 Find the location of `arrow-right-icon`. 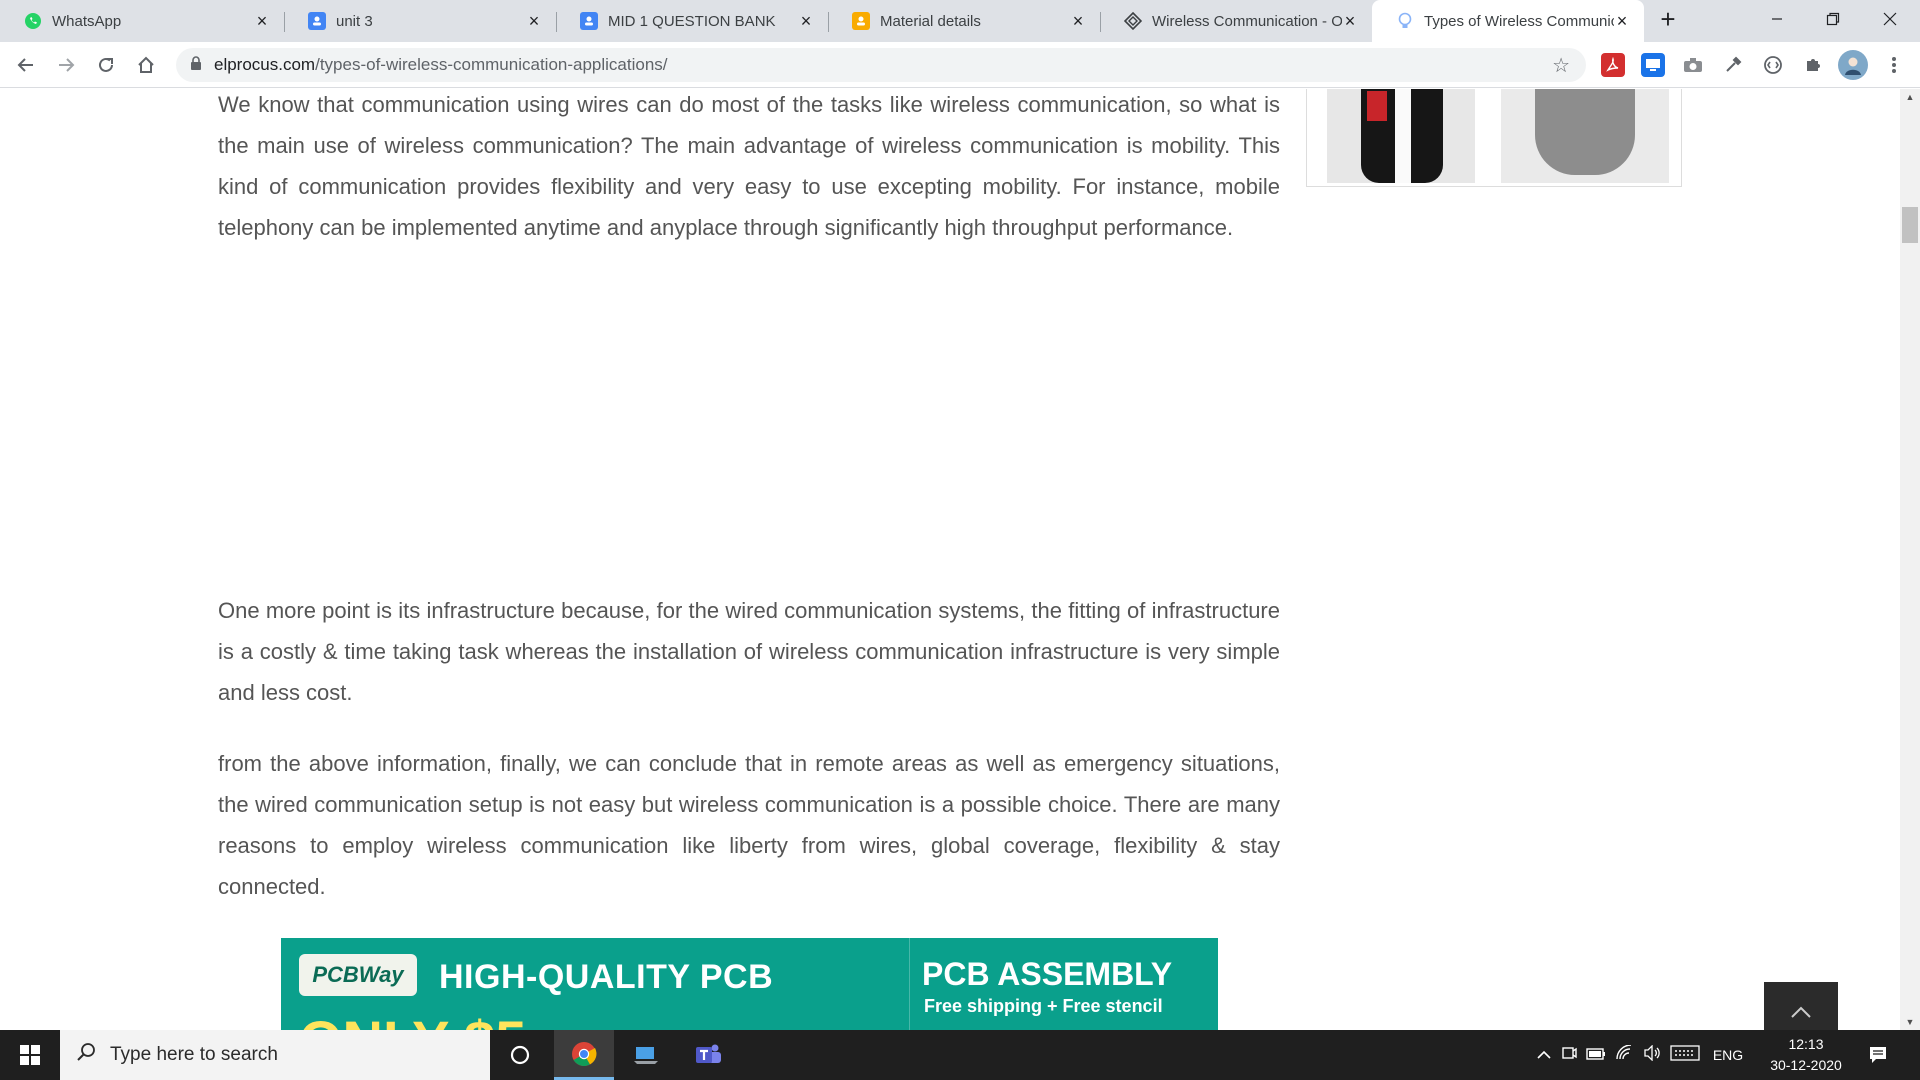

arrow-right-icon is located at coordinates (67, 65).